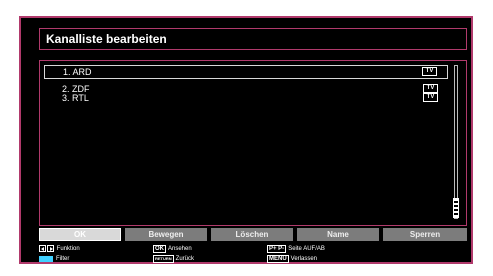 The image size is (493, 276). Describe the element at coordinates (159, 249) in the screenshot. I see `ok-key-icon: OK` at that location.